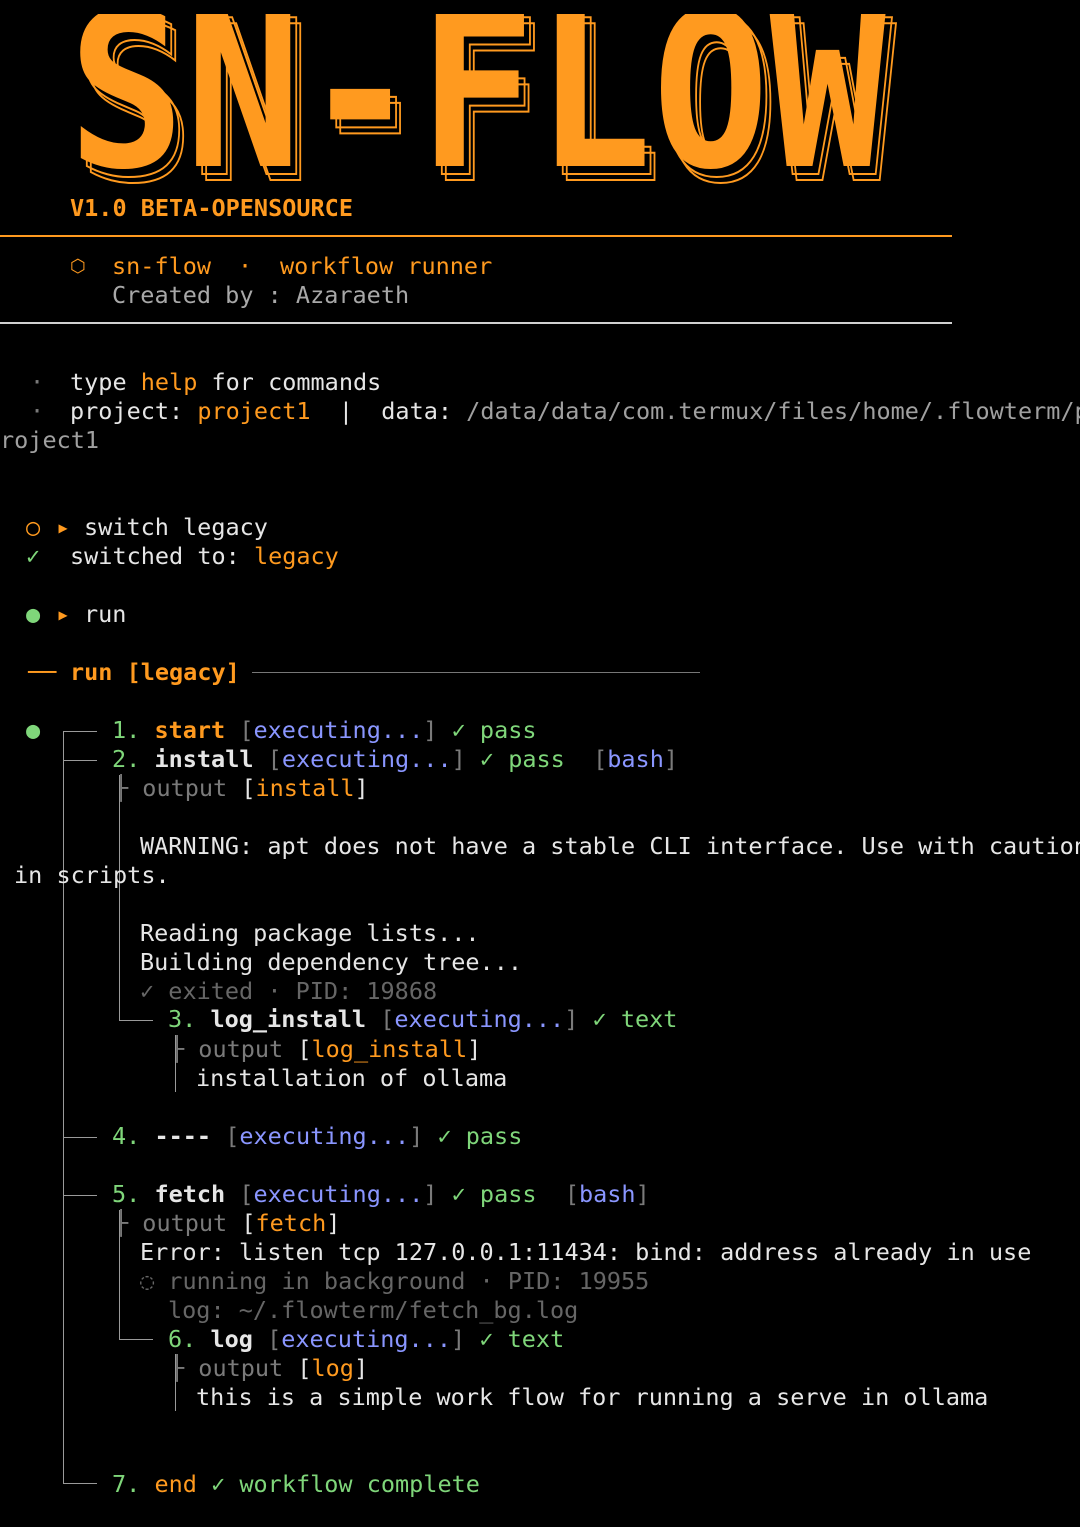 Image resolution: width=1080 pixels, height=1527 pixels. What do you see at coordinates (78, 266) in the screenshot?
I see `hexagon-icon: ⬡` at bounding box center [78, 266].